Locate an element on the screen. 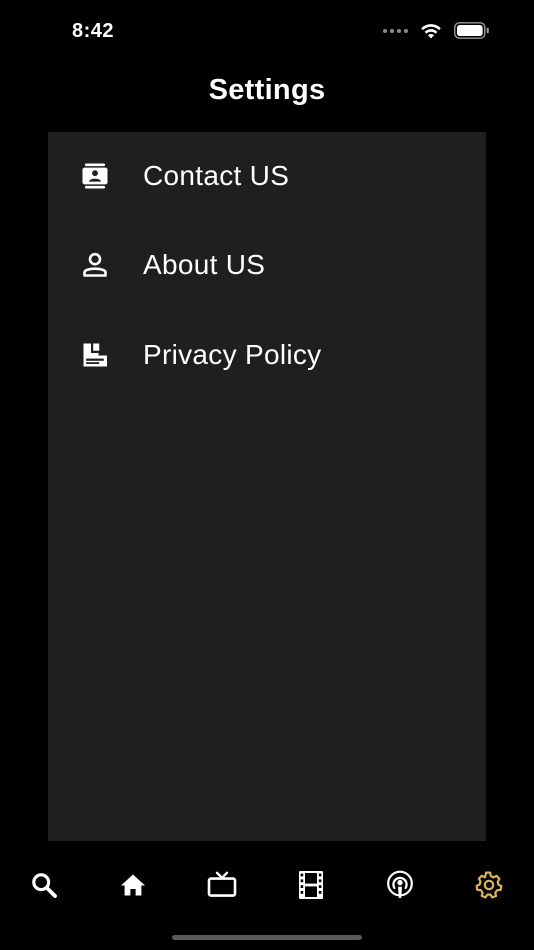 The height and width of the screenshot is (950, 534). tab-settings is located at coordinates (489, 885).